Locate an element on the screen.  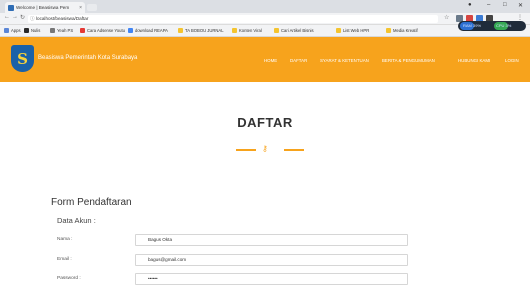
bookmark-label: Media Kreatif is located at coordinates (405, 30).